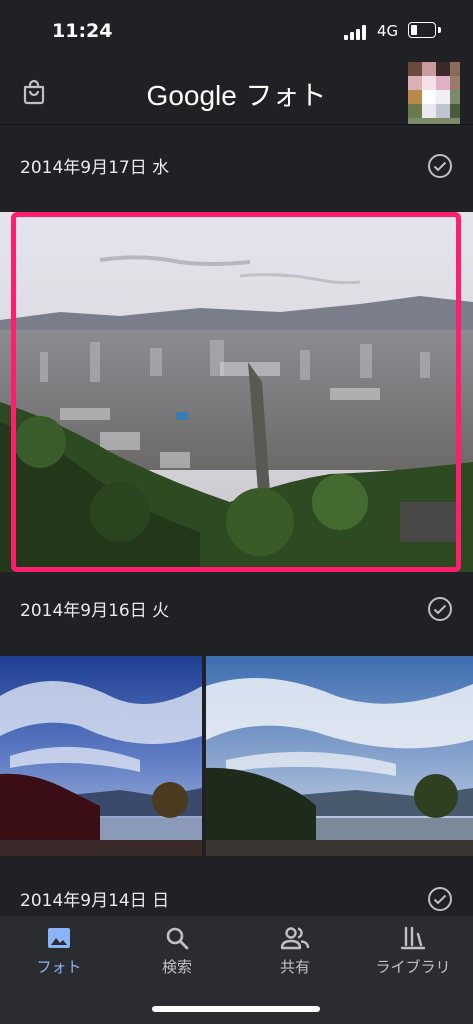 This screenshot has width=473, height=1024. I want to click on photo-river-original, so click(339, 756).